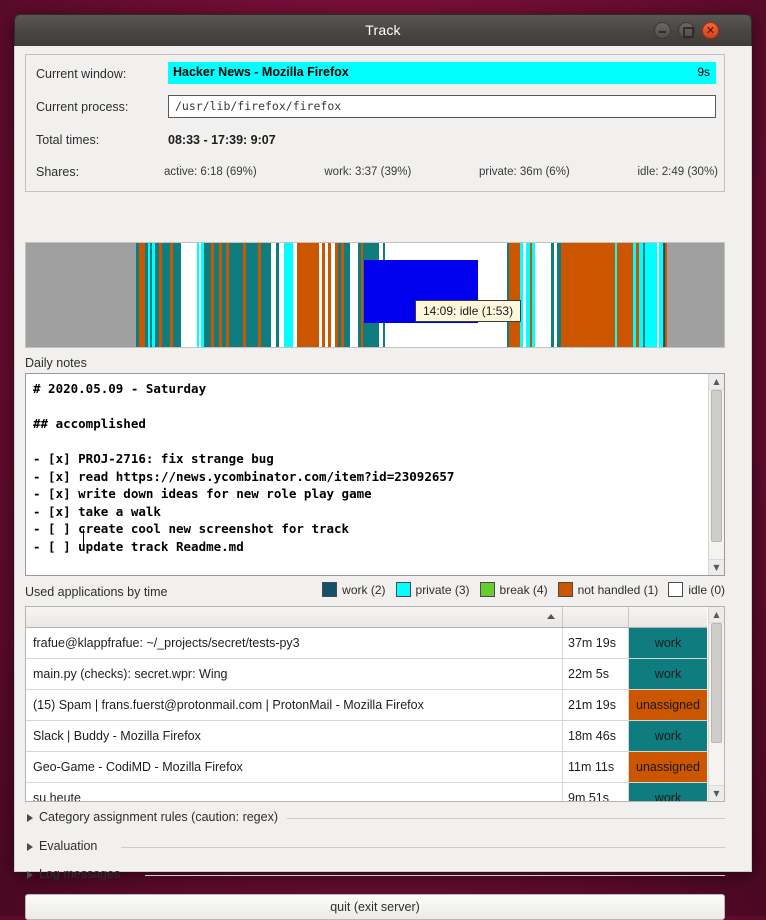 The height and width of the screenshot is (920, 766). What do you see at coordinates (716, 793) in the screenshot?
I see `table-scroll-down-icon: ▼` at bounding box center [716, 793].